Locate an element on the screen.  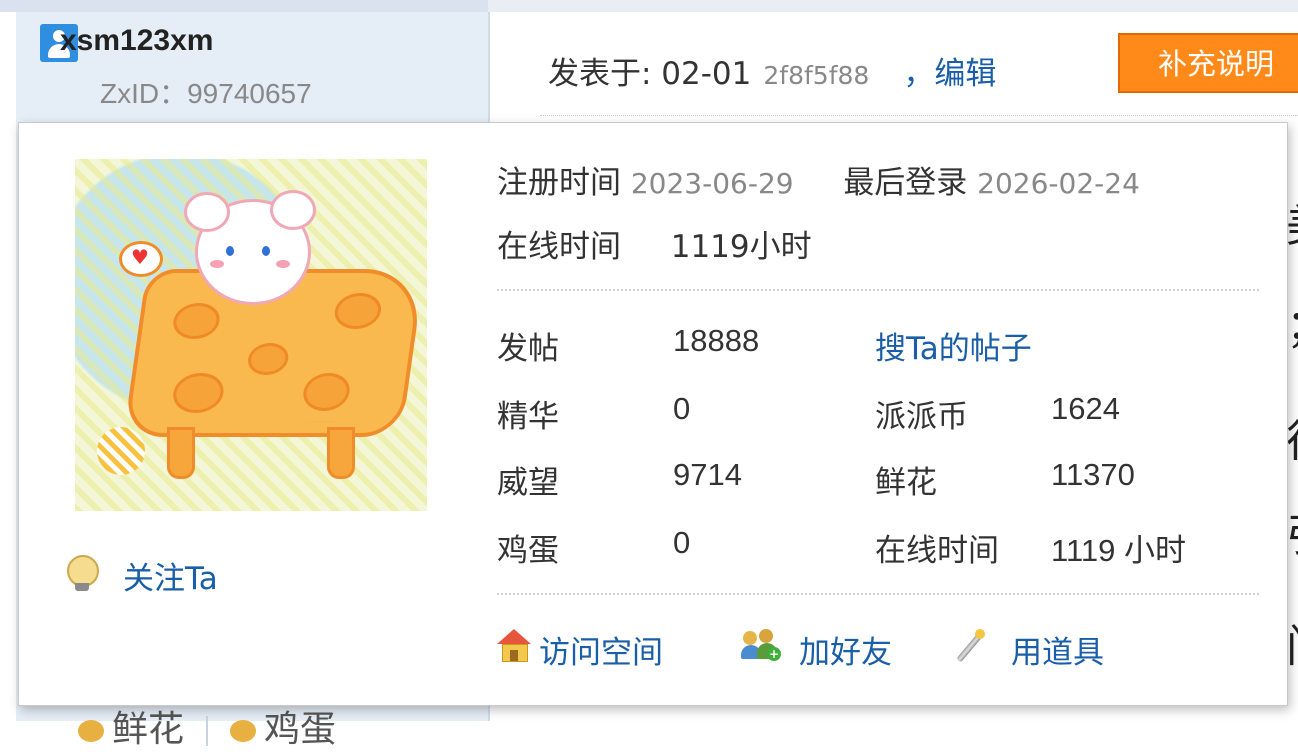
post-header: 发表于: 02-01 2f8f5f88 ，编辑 is located at coordinates (772, 70).